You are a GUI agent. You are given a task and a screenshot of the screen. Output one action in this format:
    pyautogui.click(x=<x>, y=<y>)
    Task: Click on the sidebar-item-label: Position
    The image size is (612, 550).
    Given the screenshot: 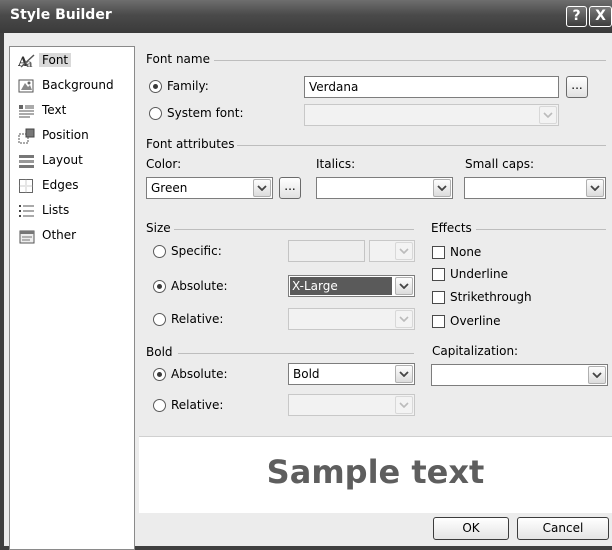 What is the action you would take?
    pyautogui.click(x=65, y=135)
    